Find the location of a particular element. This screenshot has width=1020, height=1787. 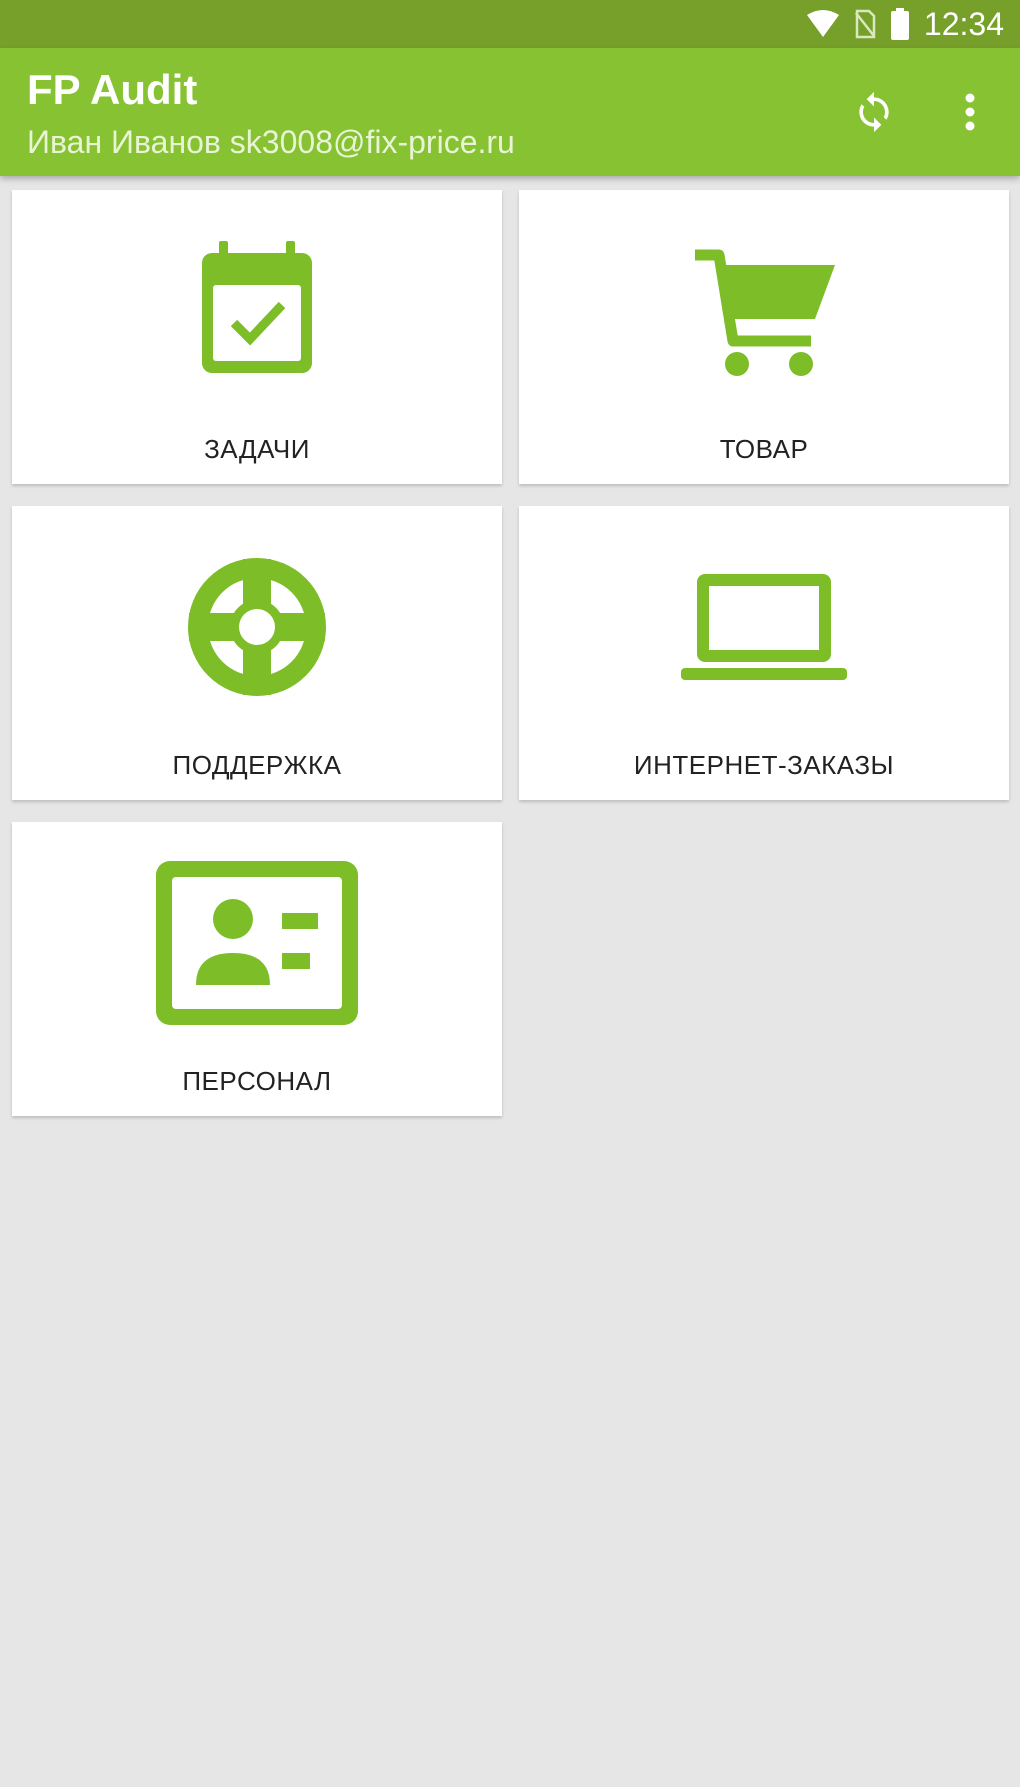

sync-button is located at coordinates (874, 114).